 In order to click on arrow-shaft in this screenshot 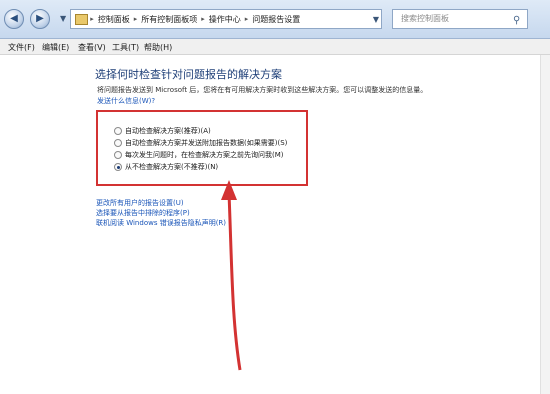, I will do `click(234, 281)`.